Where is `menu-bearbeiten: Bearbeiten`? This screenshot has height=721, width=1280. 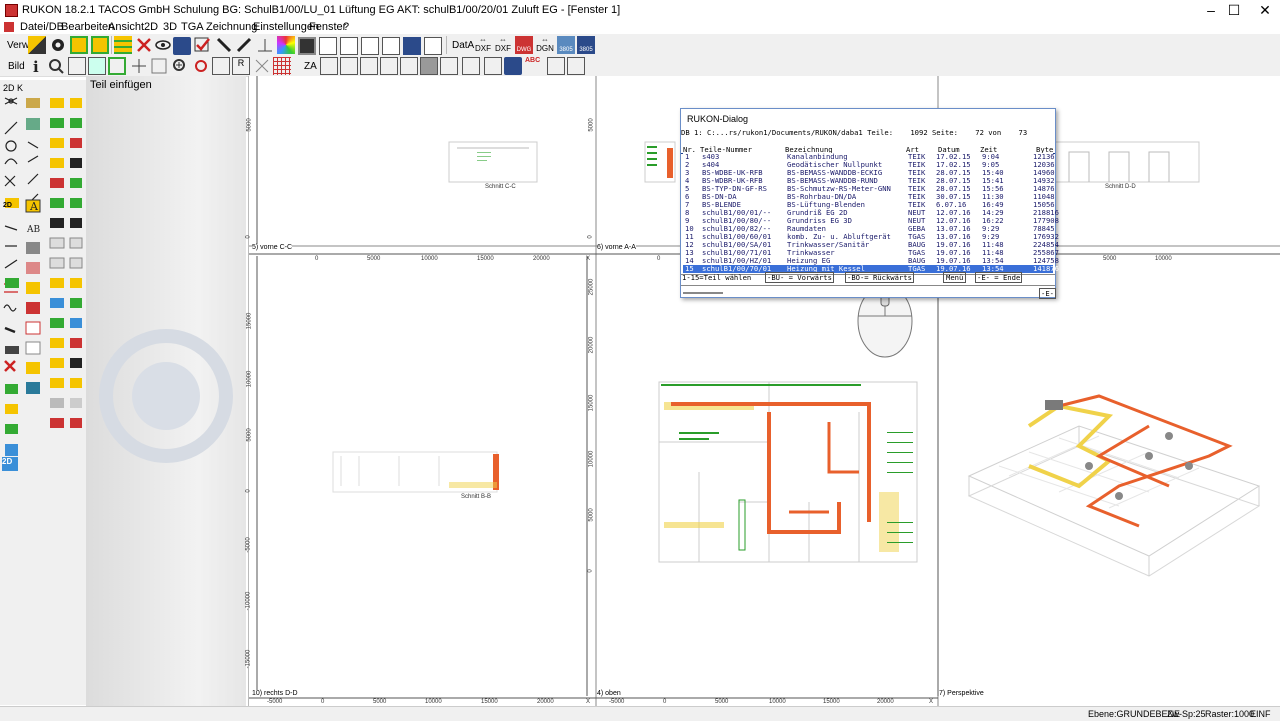 menu-bearbeiten: Bearbeiten is located at coordinates (87, 27).